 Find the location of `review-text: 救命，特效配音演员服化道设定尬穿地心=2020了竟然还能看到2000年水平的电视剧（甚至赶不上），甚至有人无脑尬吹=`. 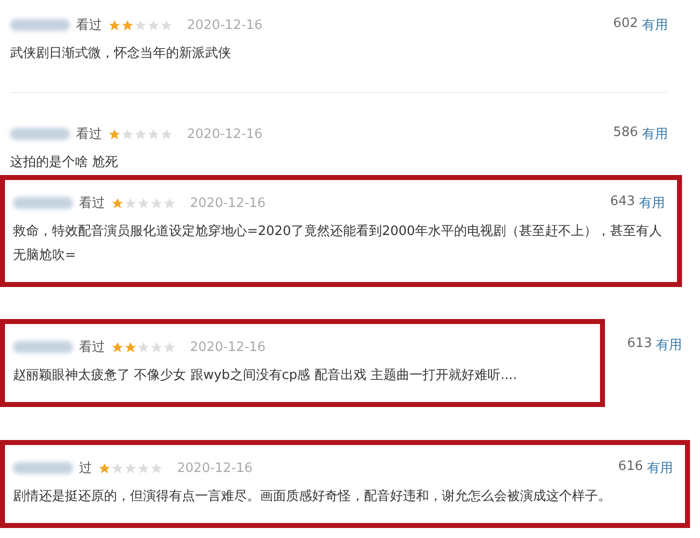

review-text: 救命，特效配音演员服化道设定尬穿地心=2020了竟然还能看到2000年水平的电视剧（甚至赶不上），甚至有人无脑尬吹= is located at coordinates (338, 244).